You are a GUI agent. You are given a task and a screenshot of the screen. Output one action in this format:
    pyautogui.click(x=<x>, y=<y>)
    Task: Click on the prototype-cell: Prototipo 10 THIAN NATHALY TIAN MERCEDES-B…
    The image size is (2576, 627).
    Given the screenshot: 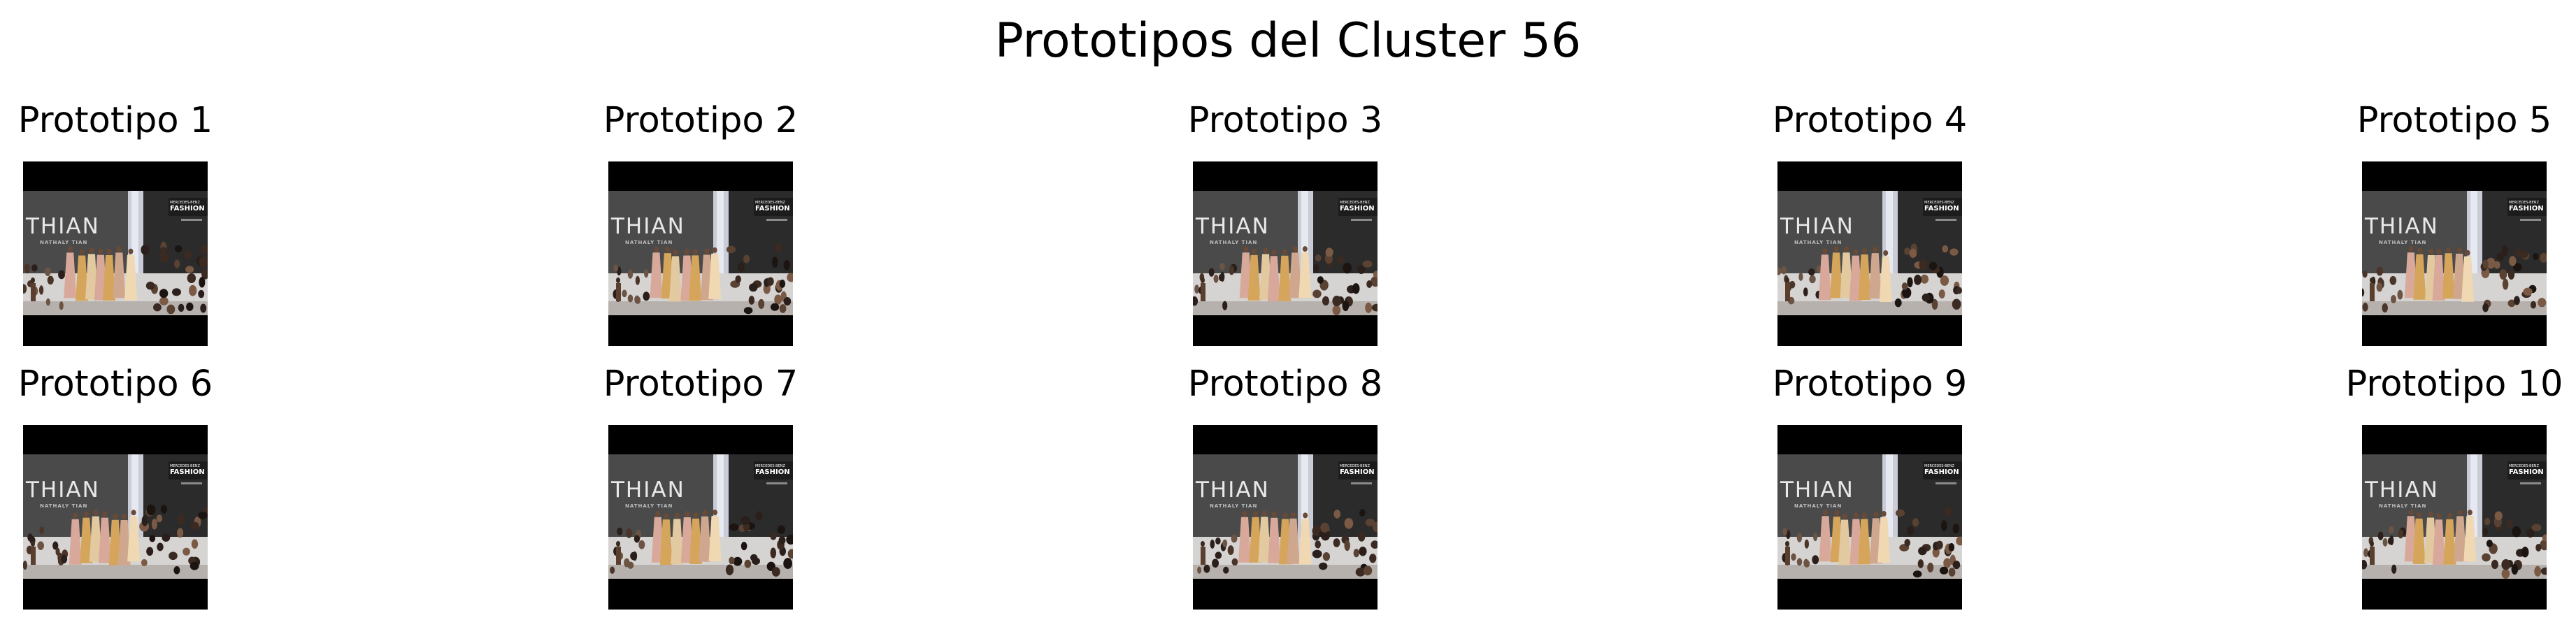 What is the action you would take?
    pyautogui.click(x=2454, y=486)
    